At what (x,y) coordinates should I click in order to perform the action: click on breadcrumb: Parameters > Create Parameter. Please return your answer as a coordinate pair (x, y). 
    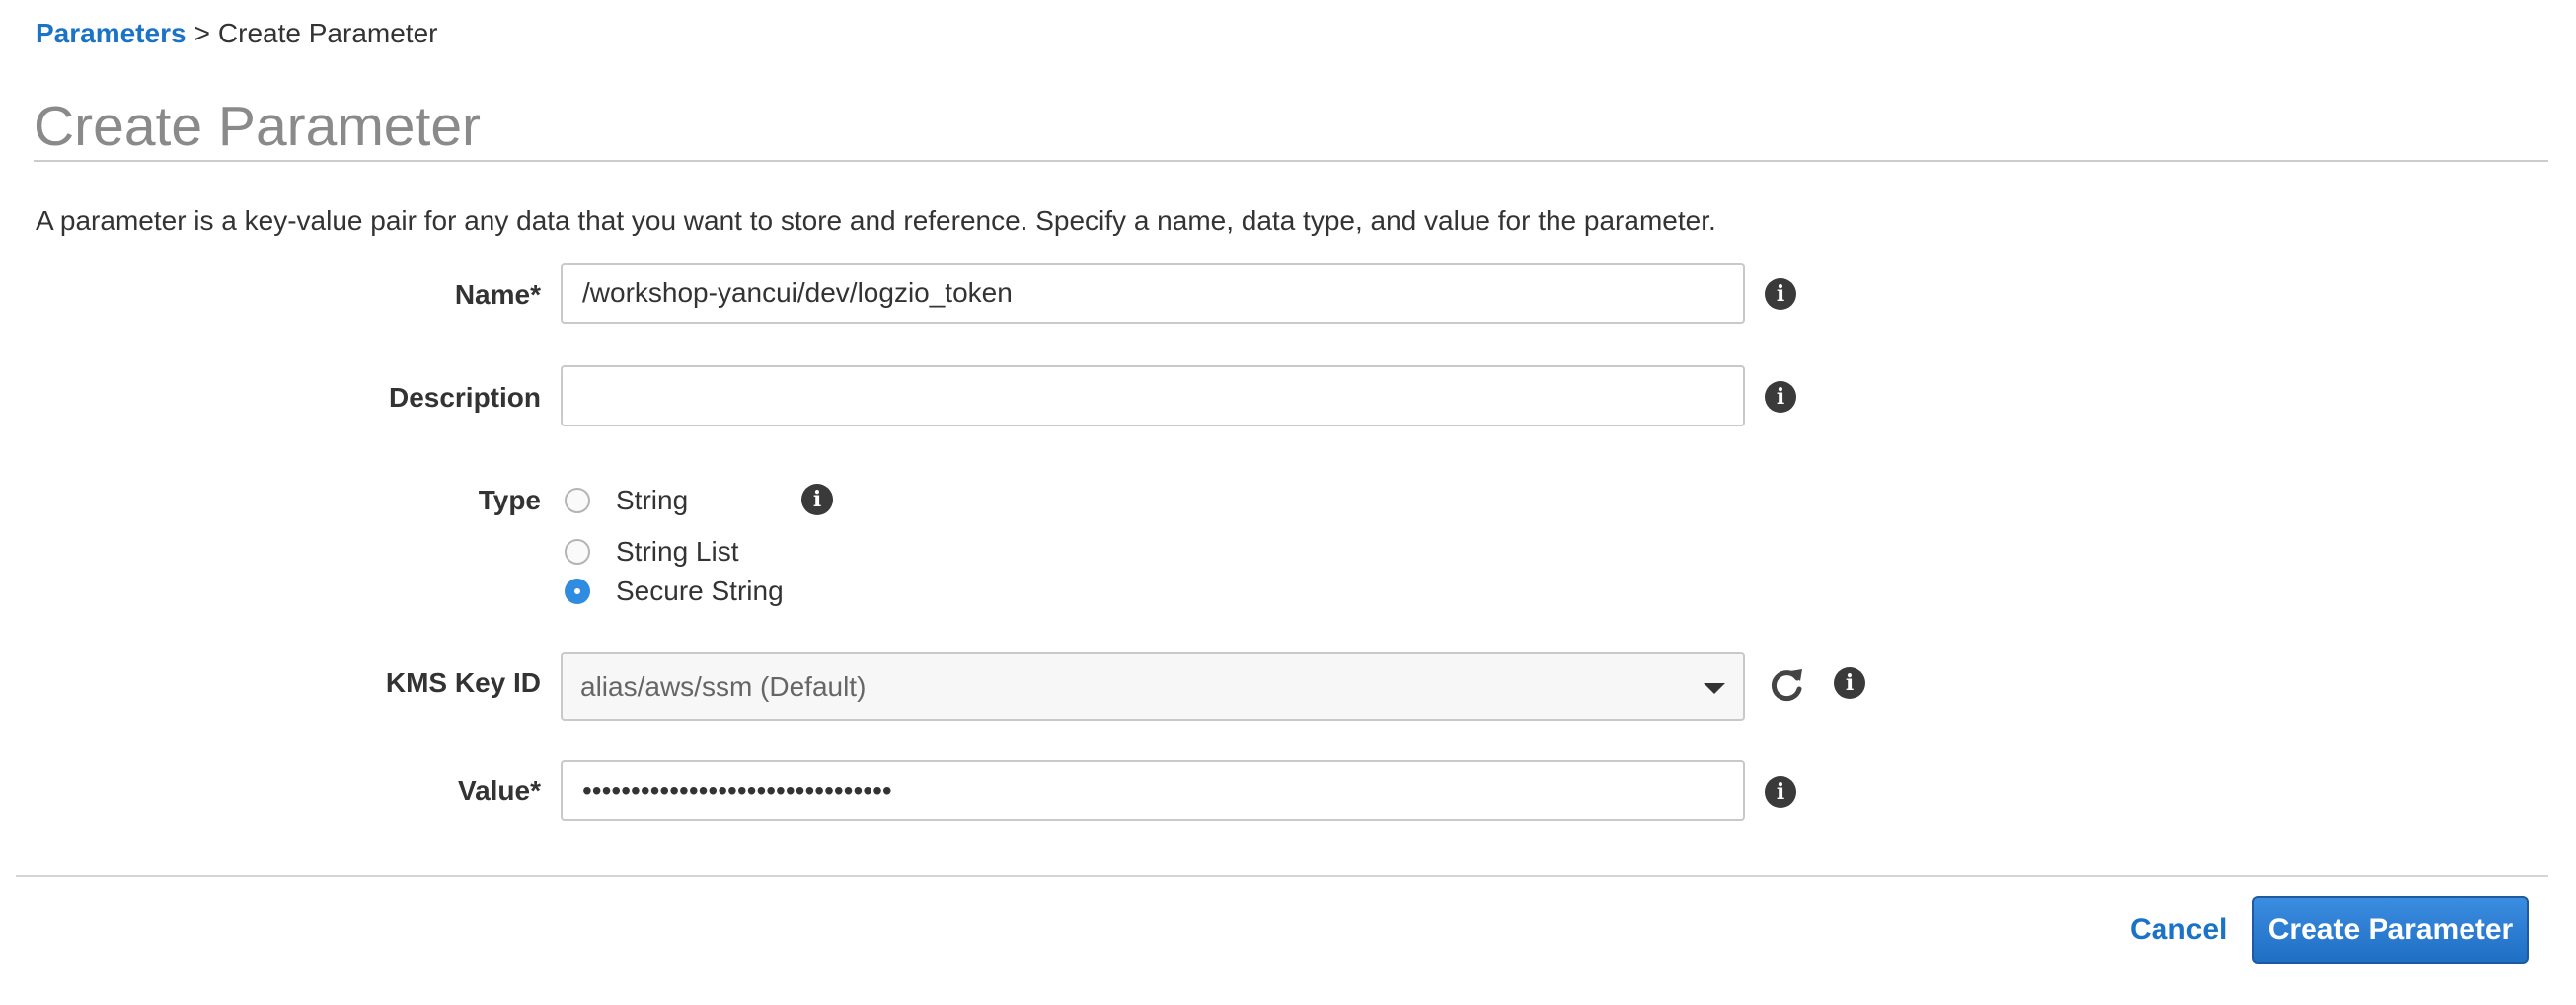
    Looking at the image, I should click on (237, 34).